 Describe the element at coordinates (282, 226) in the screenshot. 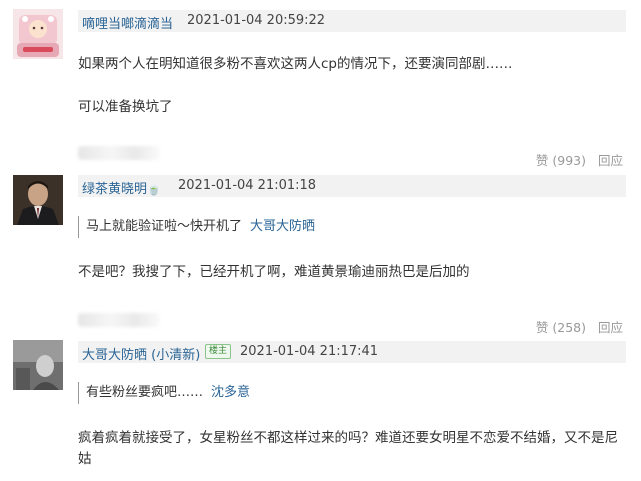

I see `quote-user-link: 大哥大防晒` at that location.